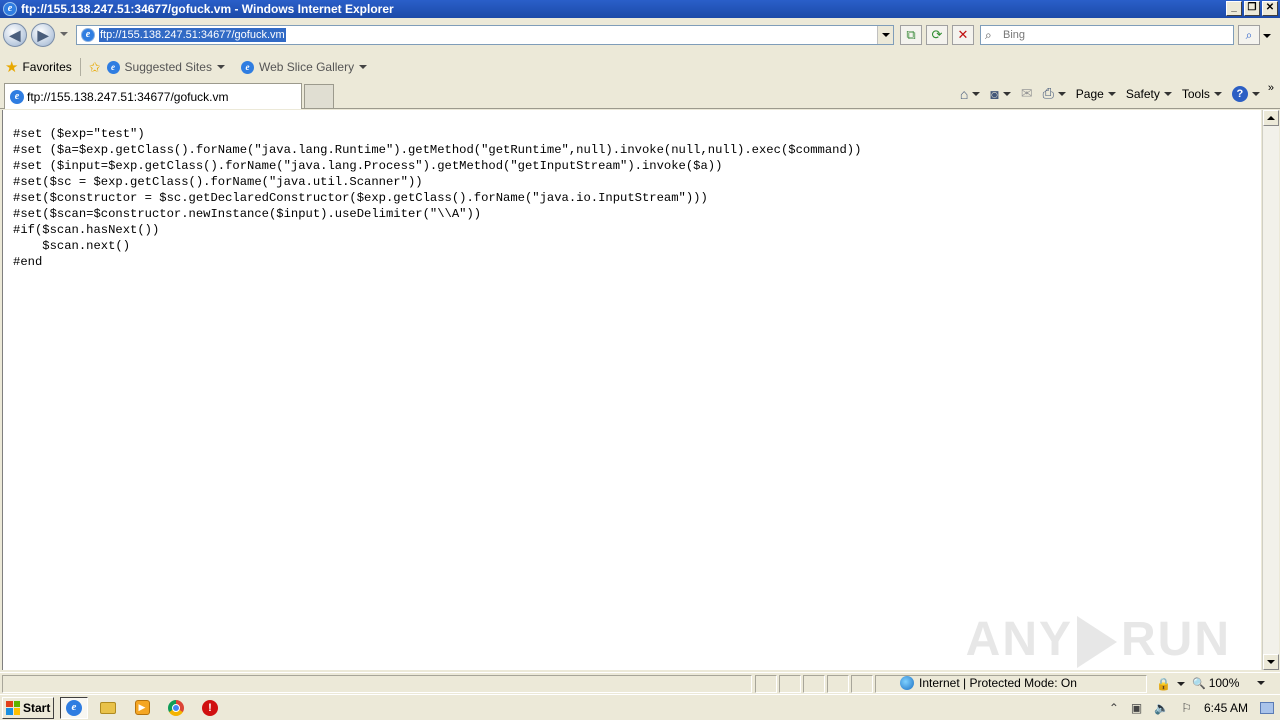 The image size is (1280, 720). I want to click on search-box: ⌕ Bing, so click(1107, 35).